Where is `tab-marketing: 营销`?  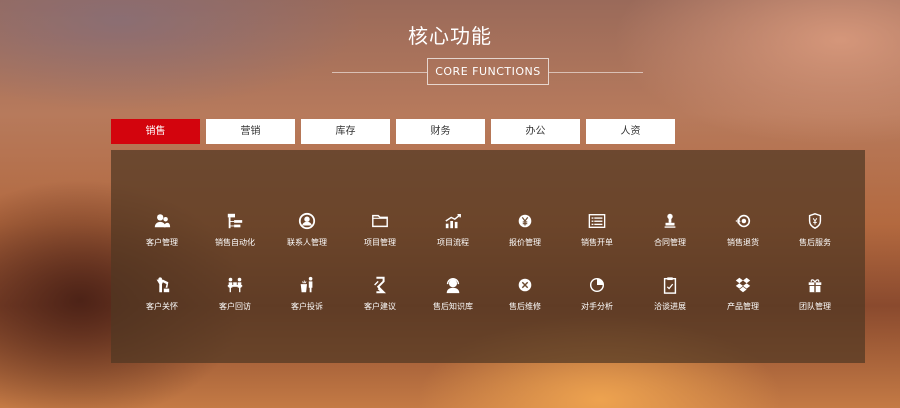 tab-marketing: 营销 is located at coordinates (250, 131).